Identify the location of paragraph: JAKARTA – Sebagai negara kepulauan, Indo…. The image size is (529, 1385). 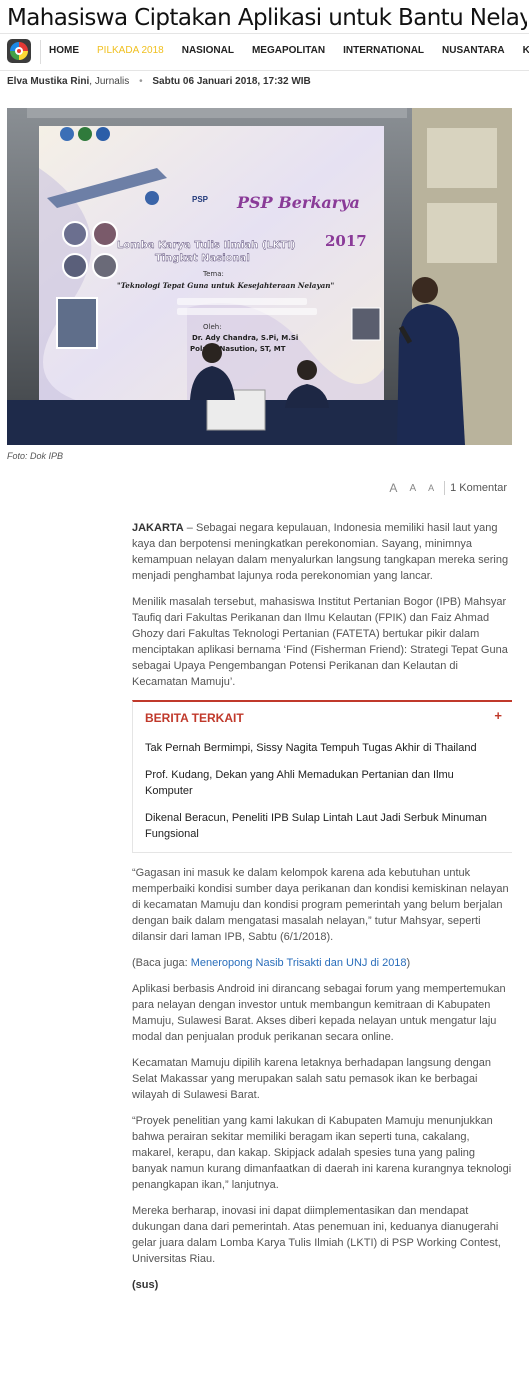
(320, 552).